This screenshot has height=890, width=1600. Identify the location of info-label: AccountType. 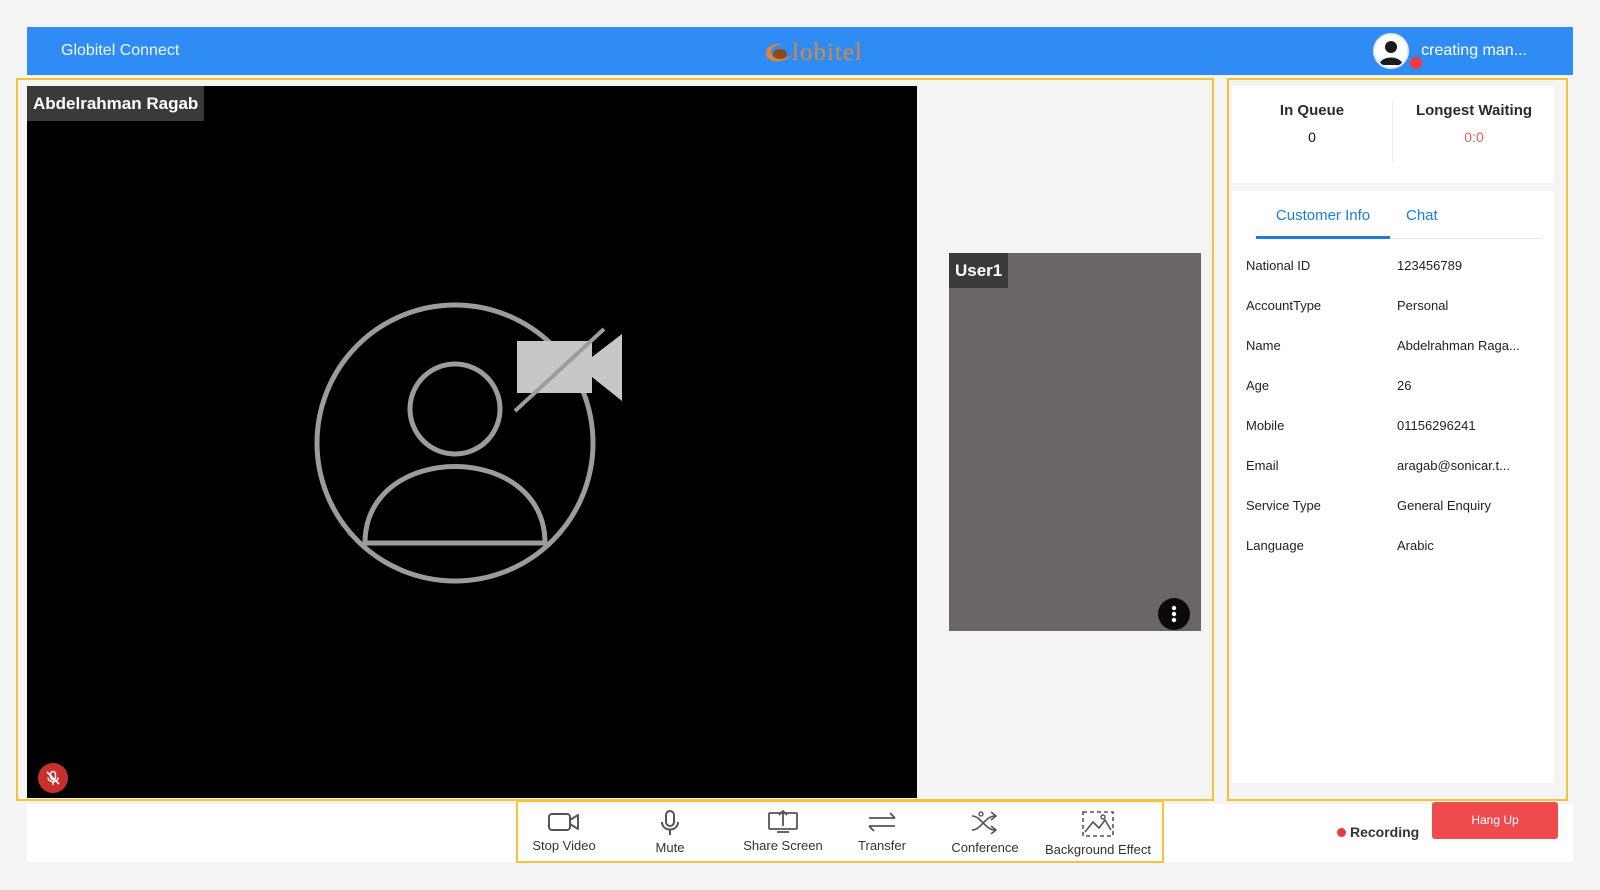
(1284, 305).